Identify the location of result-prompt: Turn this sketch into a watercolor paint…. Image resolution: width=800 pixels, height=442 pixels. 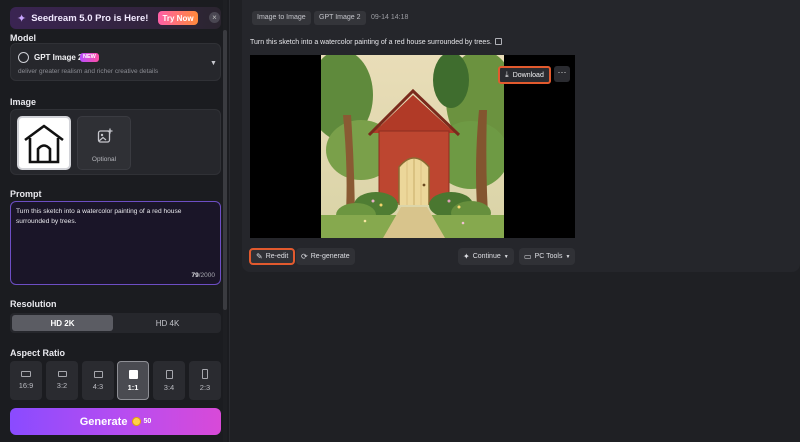
(376, 42).